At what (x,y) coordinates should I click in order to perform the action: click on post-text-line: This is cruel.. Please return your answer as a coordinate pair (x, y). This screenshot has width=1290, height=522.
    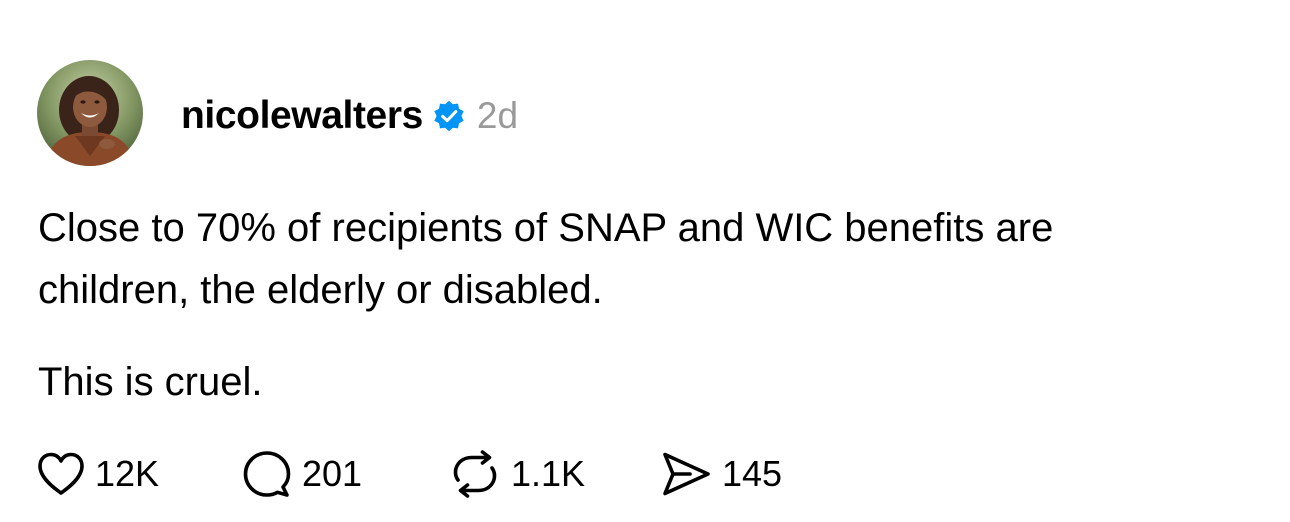
    Looking at the image, I should click on (150, 382).